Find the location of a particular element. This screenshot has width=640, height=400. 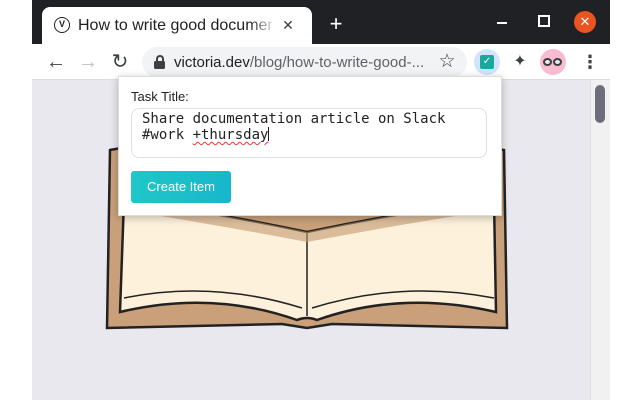

tab-active: V How to write good documentation ✕ is located at coordinates (177, 25).